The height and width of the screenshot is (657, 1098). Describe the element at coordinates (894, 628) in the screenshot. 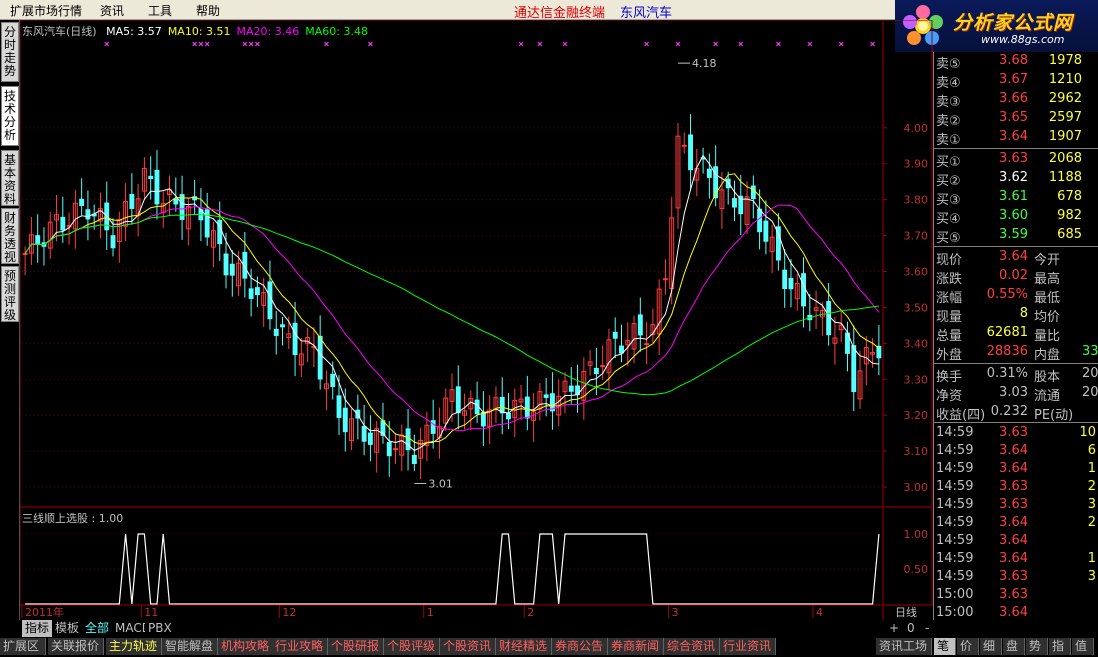

I see `zoom-control-0: +` at that location.